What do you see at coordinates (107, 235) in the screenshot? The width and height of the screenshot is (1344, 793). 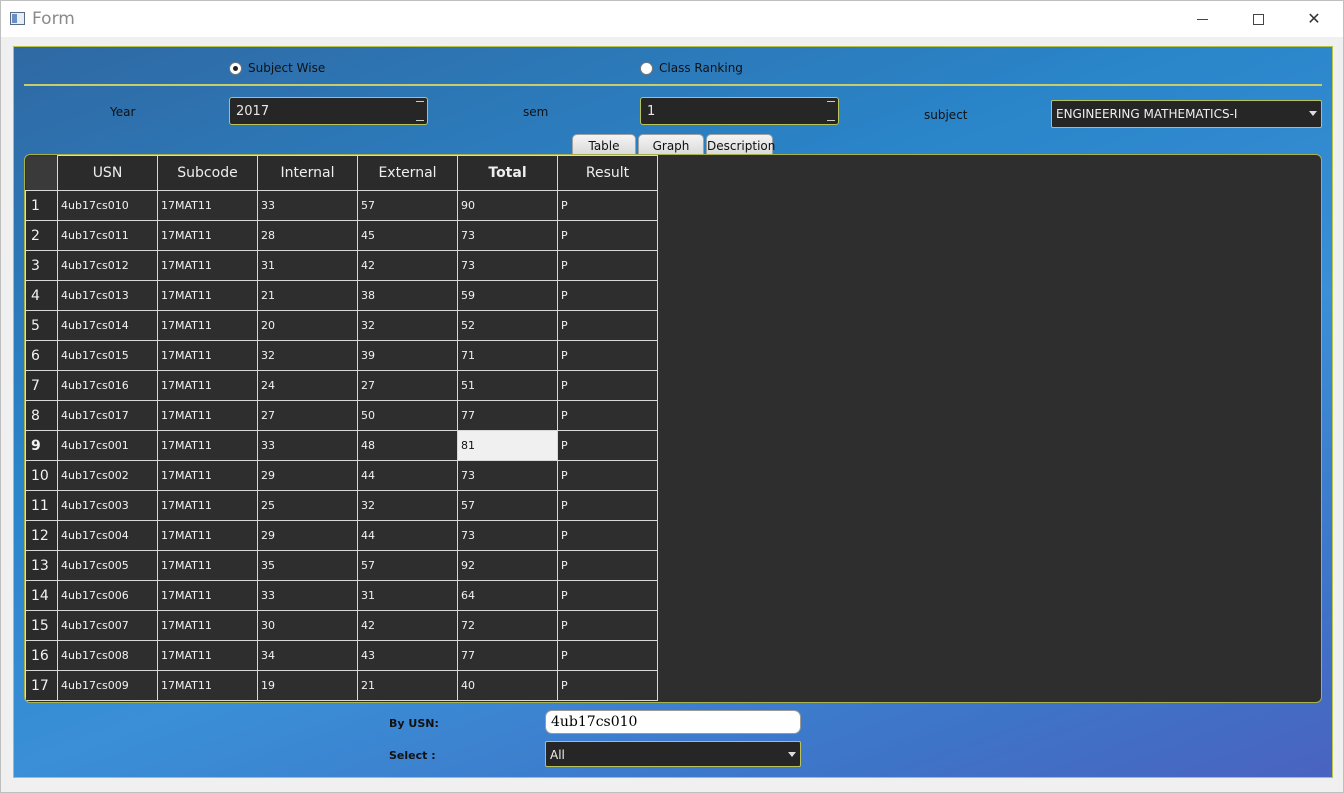 I see `cell-usn: 4ub17cs011` at bounding box center [107, 235].